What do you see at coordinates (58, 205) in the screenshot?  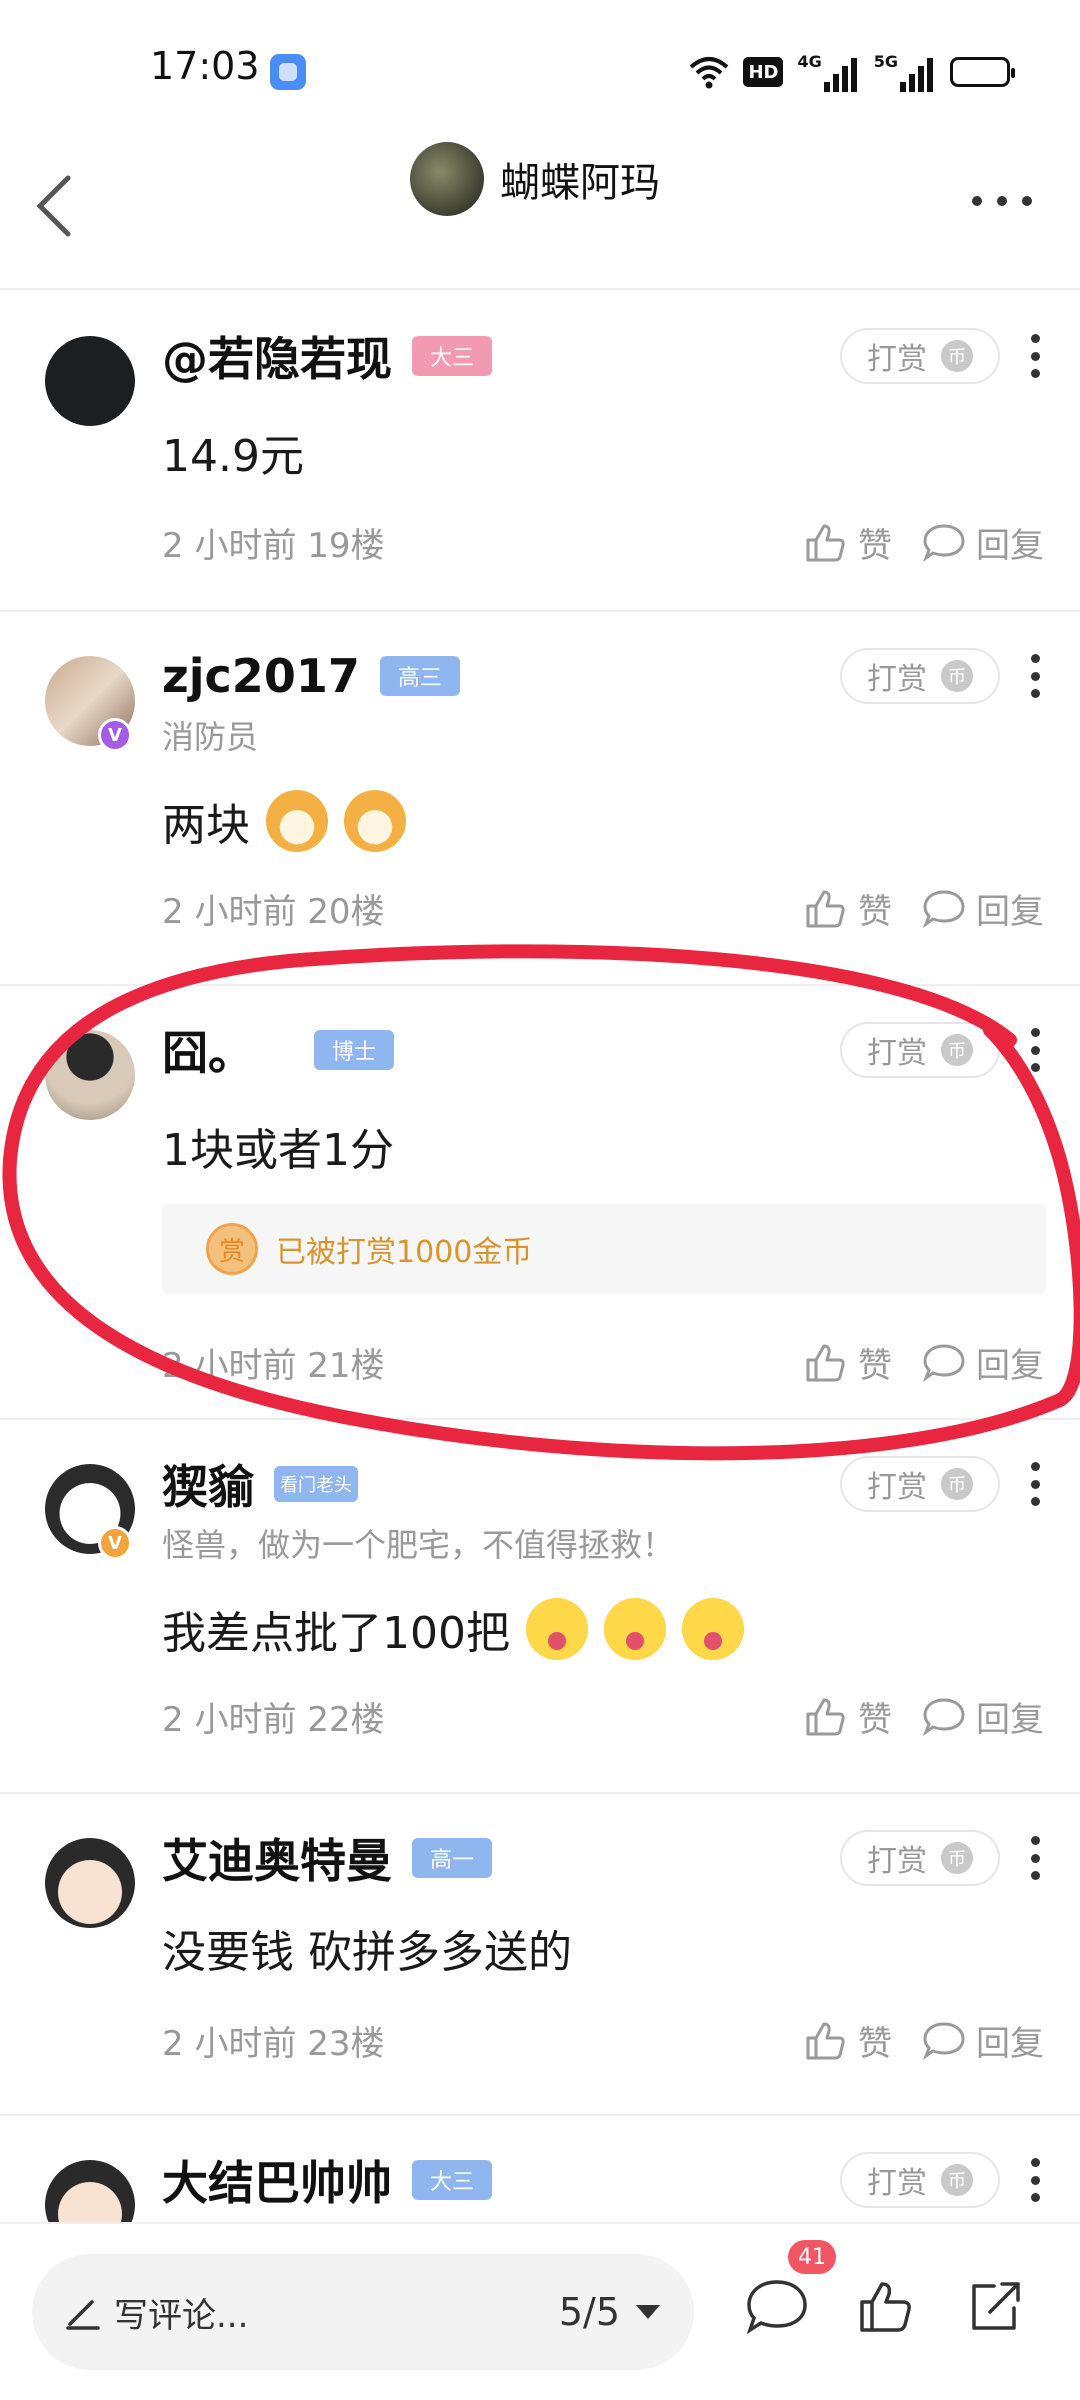 I see `back-icon` at bounding box center [58, 205].